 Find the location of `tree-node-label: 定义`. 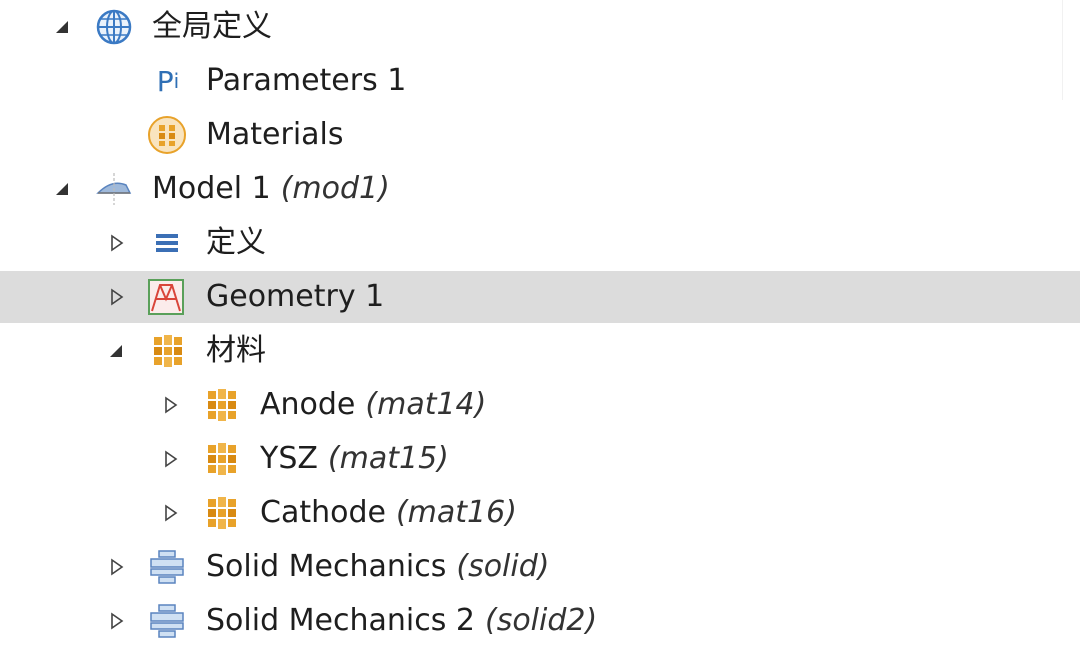

tree-node-label: 定义 is located at coordinates (236, 243).